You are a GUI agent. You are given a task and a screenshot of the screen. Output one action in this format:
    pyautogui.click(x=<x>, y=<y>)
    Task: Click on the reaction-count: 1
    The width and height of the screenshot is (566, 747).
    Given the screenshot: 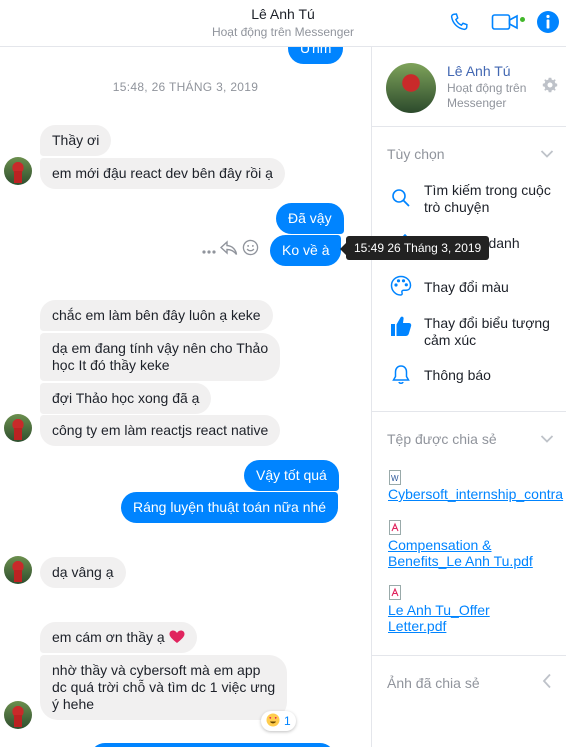 What is the action you would take?
    pyautogui.click(x=287, y=721)
    